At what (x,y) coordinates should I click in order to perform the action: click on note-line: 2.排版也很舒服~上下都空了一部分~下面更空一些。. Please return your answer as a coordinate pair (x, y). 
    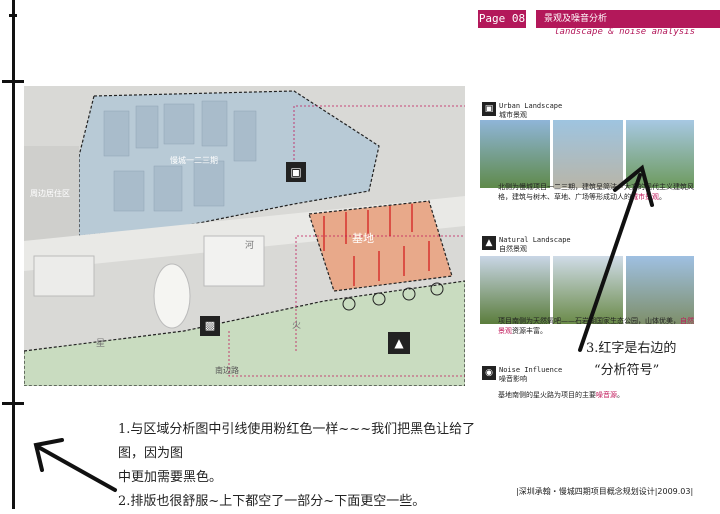
    Looking at the image, I should click on (272, 501).